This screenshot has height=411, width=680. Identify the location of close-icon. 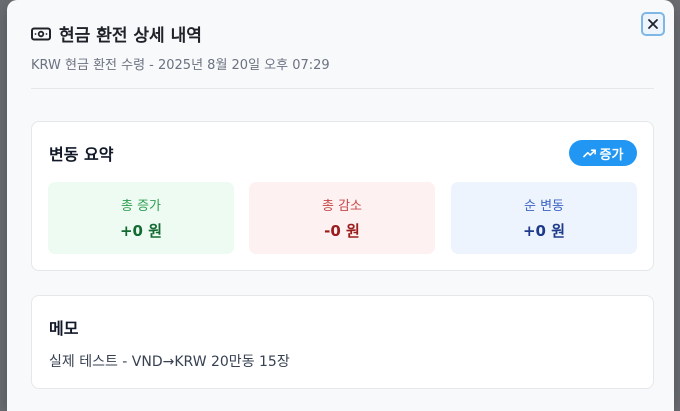
(653, 24).